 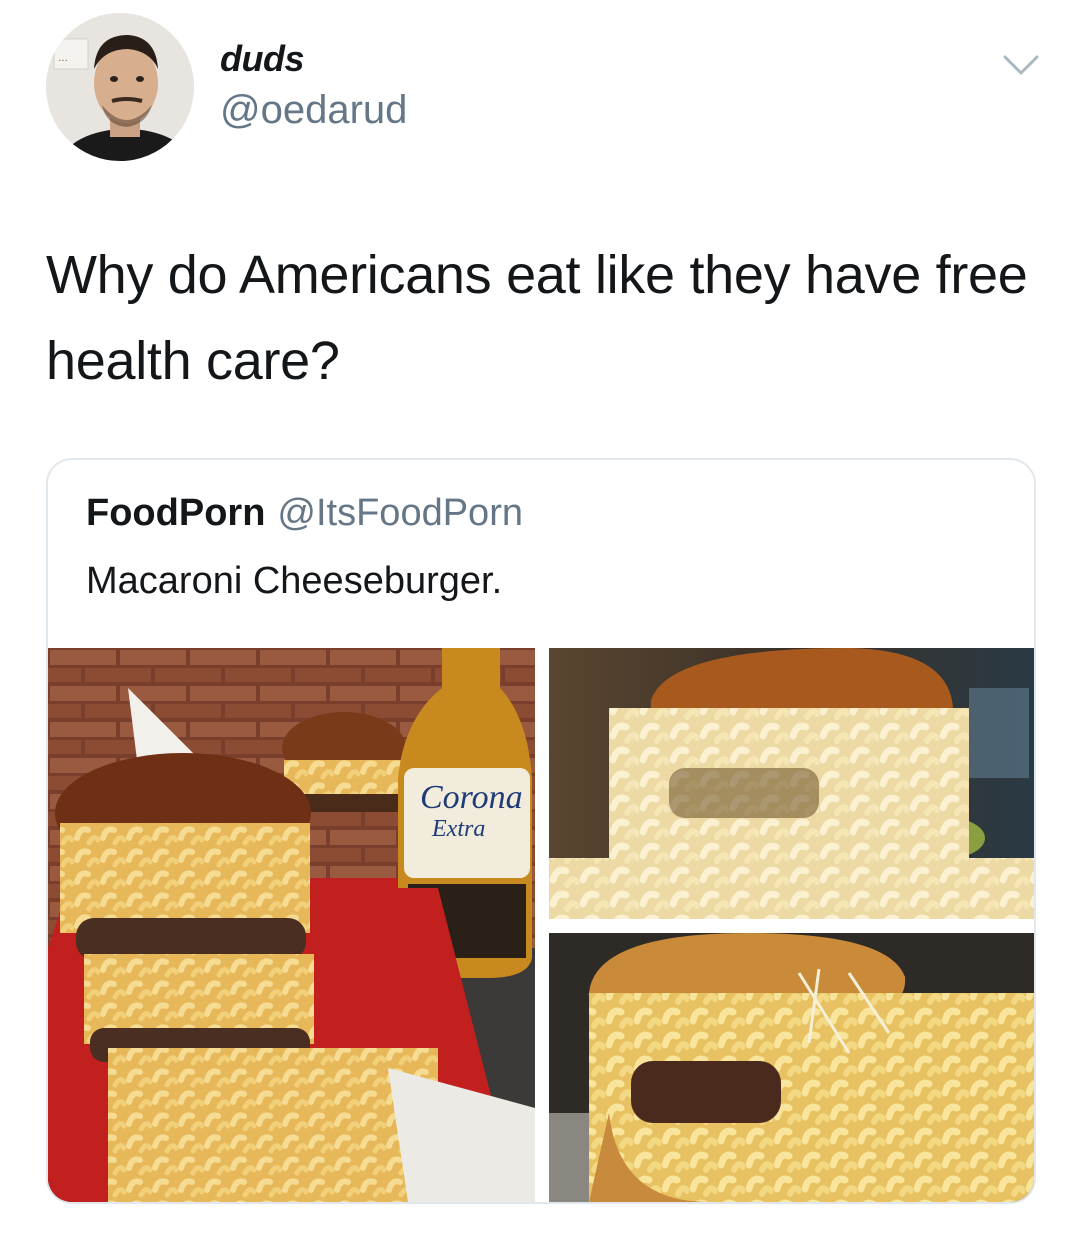 What do you see at coordinates (175, 513) in the screenshot?
I see `quoted-display-name: FoodPorn` at bounding box center [175, 513].